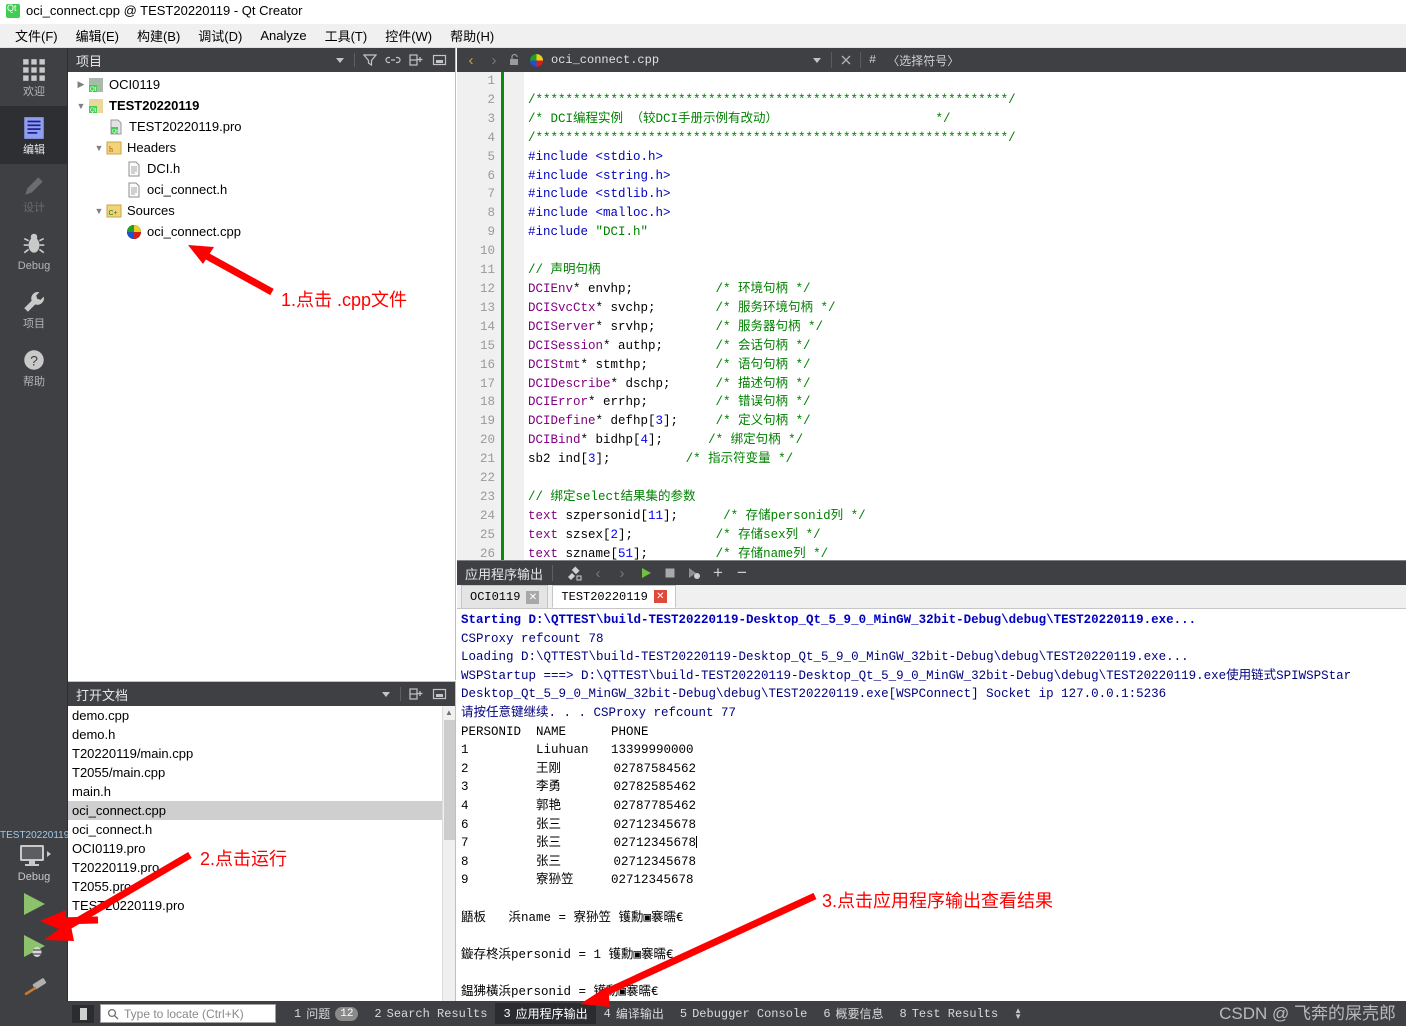  Describe the element at coordinates (545, 1013) in the screenshot. I see `status-item-application-output: 3 应用程序输出` at that location.